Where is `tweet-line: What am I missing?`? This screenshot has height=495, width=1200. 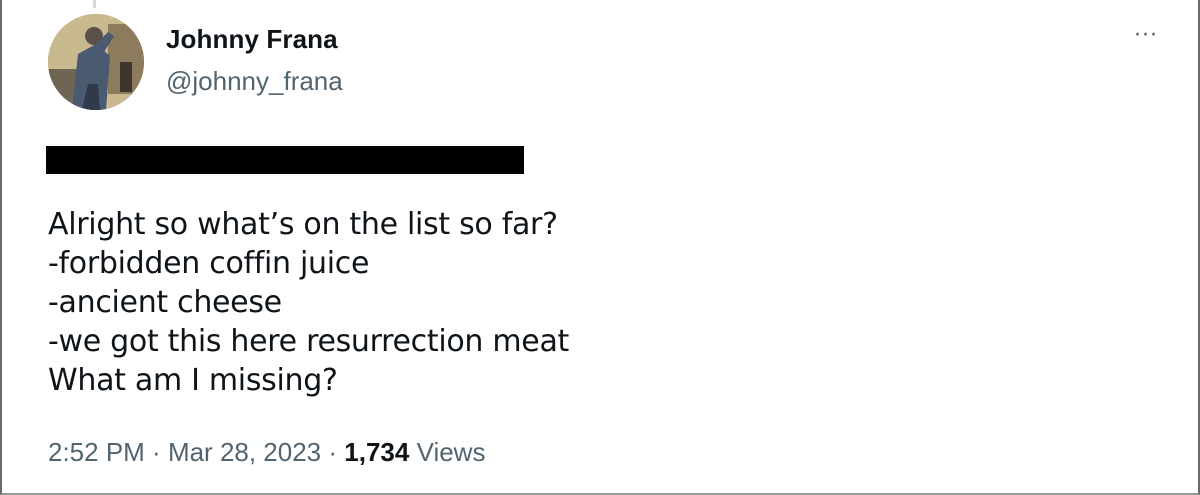 tweet-line: What am I missing? is located at coordinates (193, 380).